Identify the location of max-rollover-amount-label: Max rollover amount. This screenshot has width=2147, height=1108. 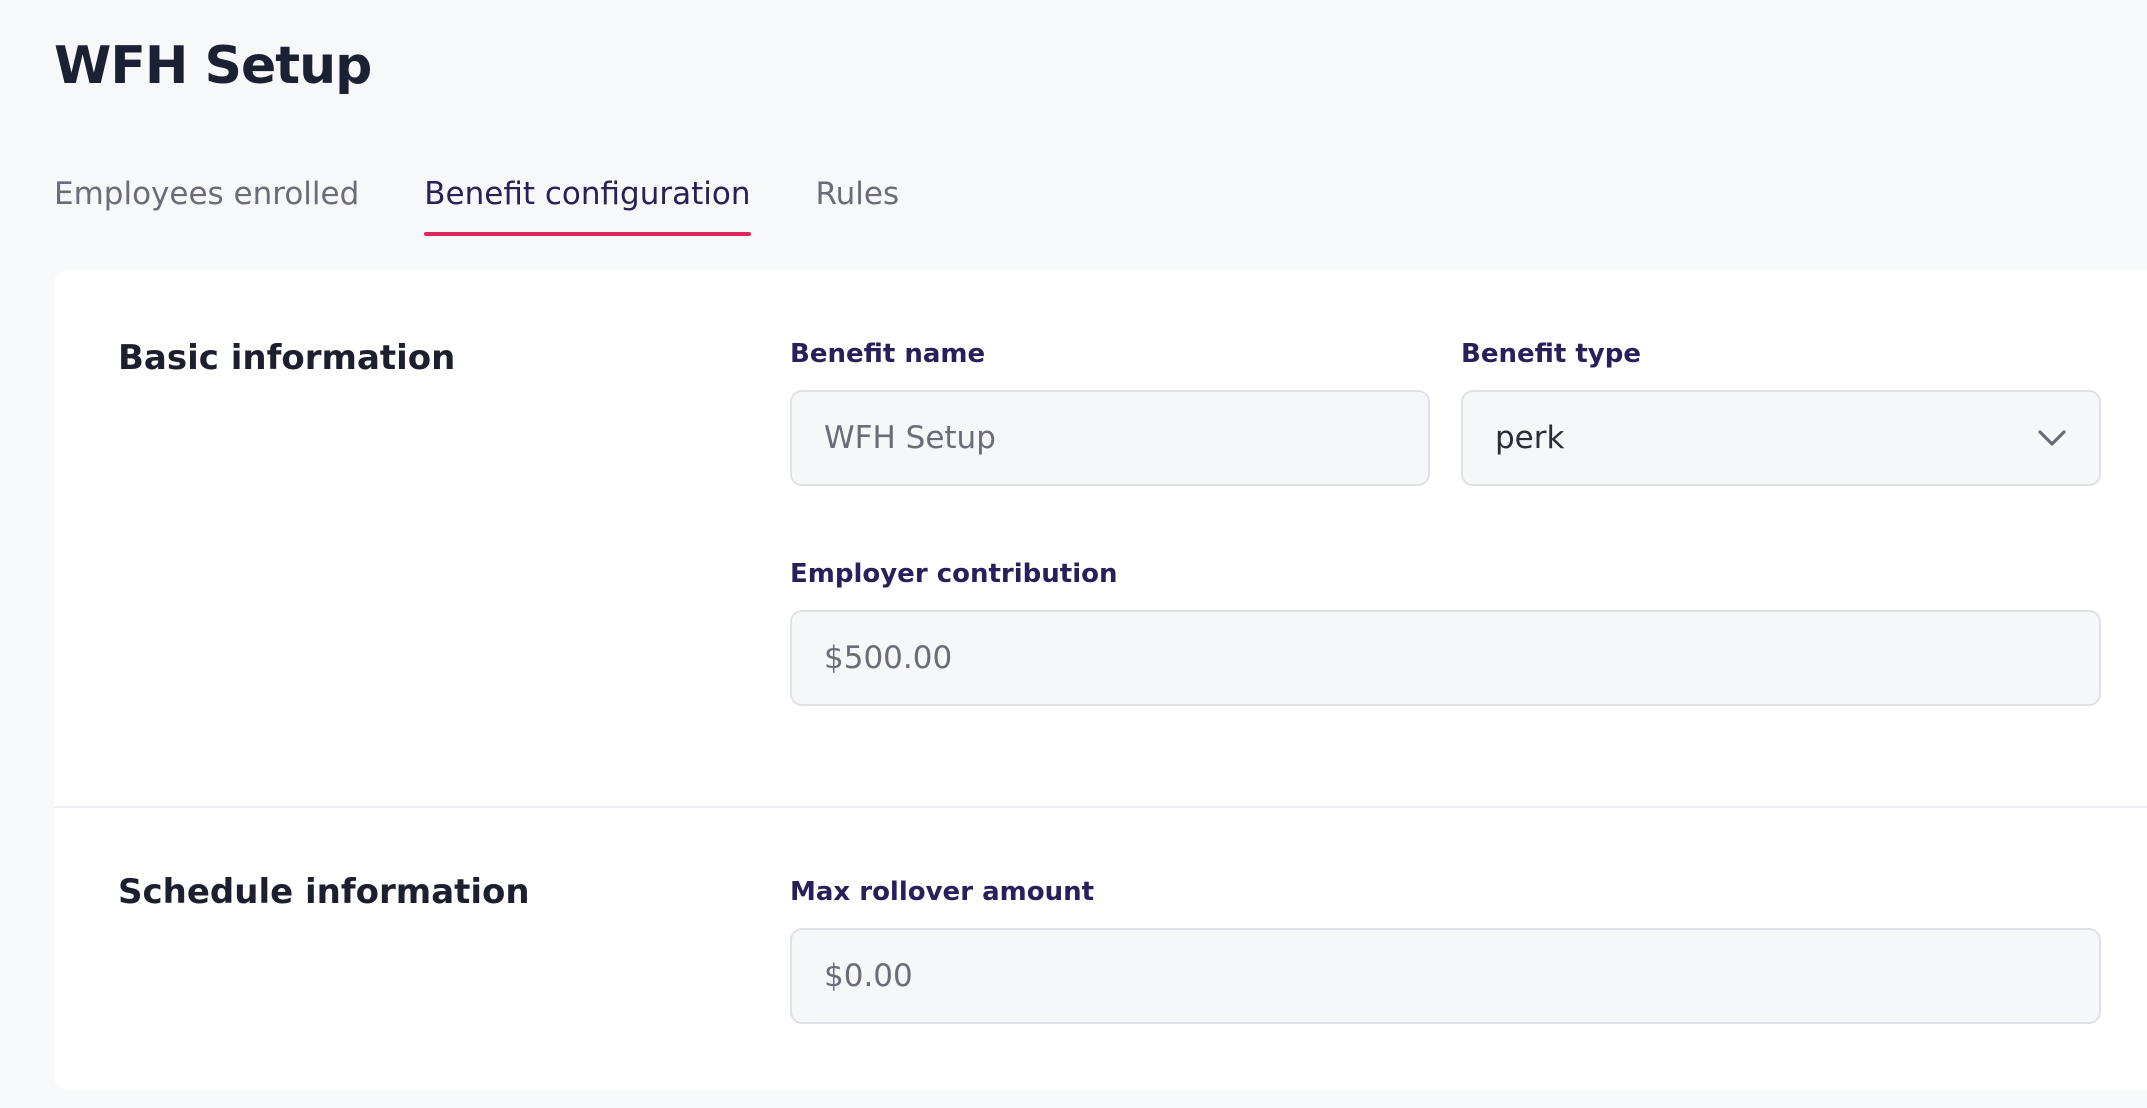
(942, 892).